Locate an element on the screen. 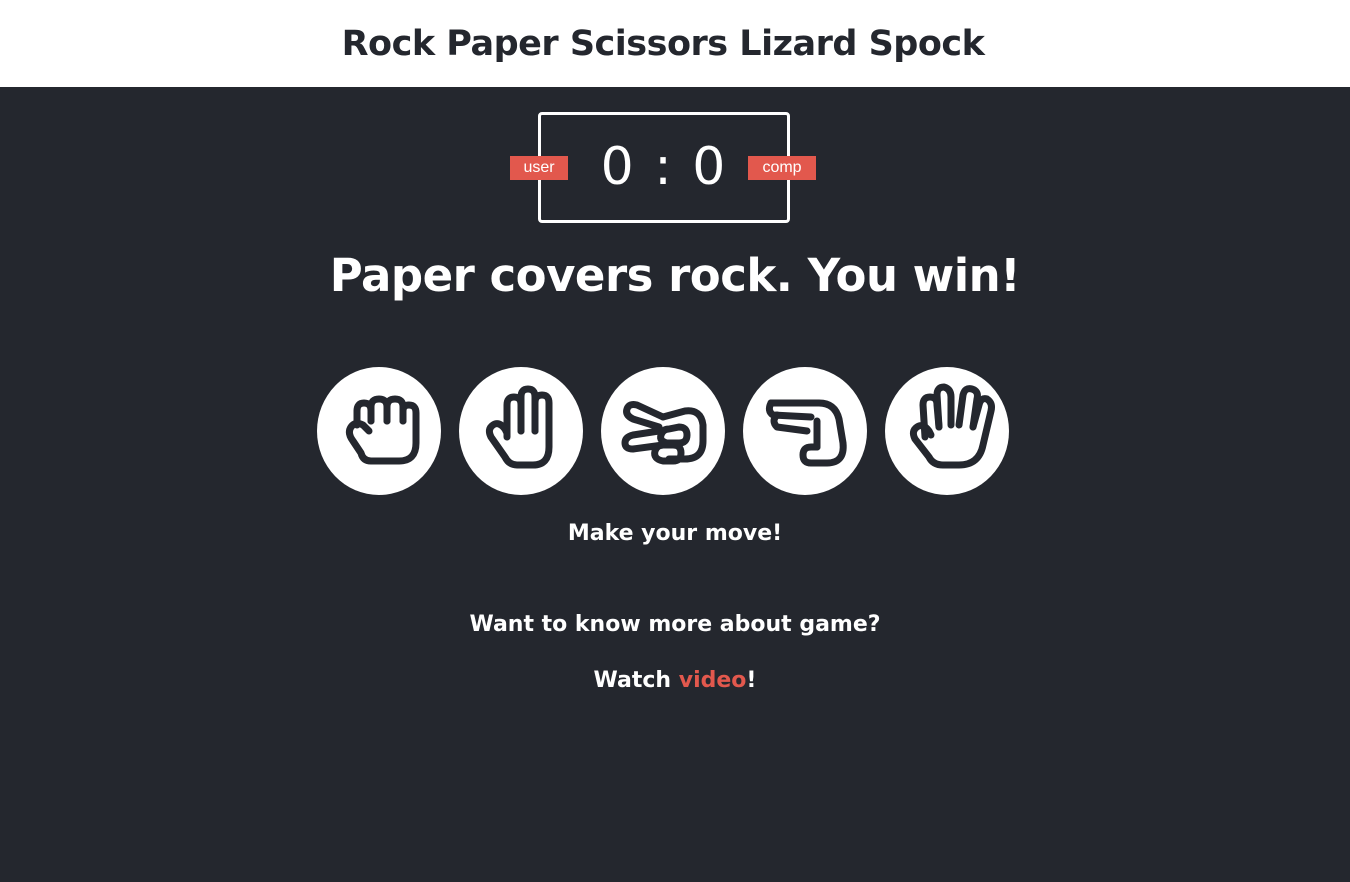 This screenshot has height=882, width=1350. lizard-hand-icon is located at coordinates (806, 433).